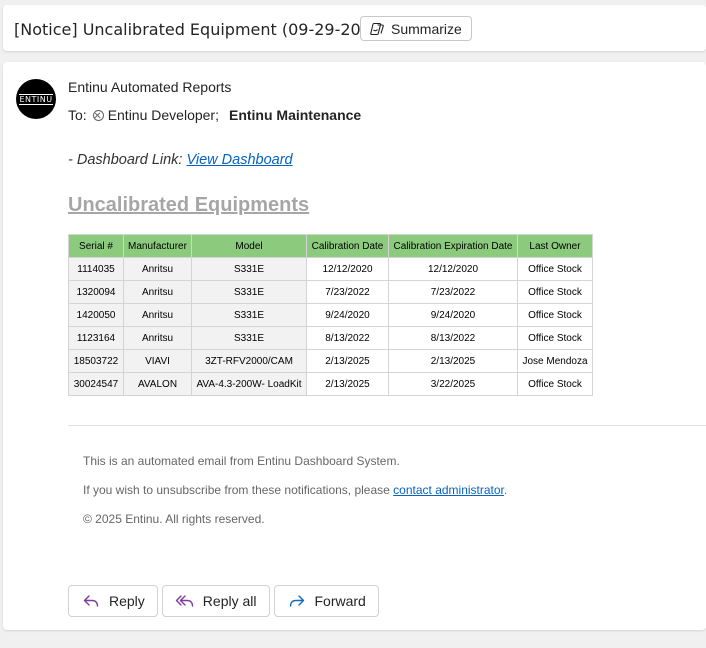 The height and width of the screenshot is (648, 706). Describe the element at coordinates (77, 115) in the screenshot. I see `to-label: To:` at that location.